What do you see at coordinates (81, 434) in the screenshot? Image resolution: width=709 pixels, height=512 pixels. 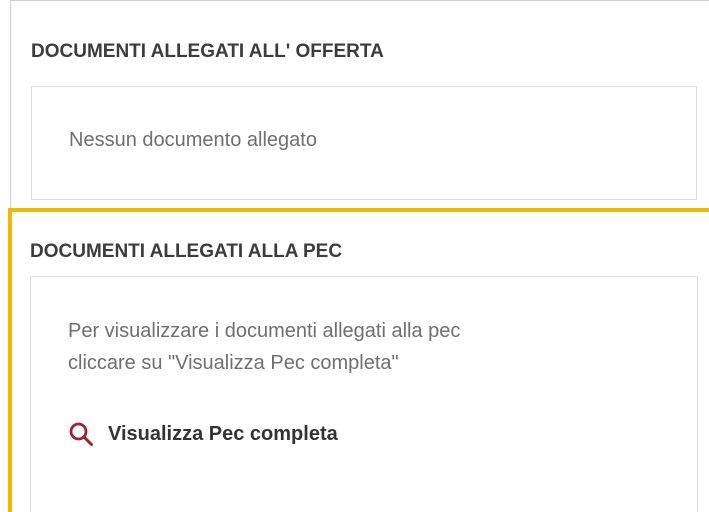 I see `search-icon` at bounding box center [81, 434].